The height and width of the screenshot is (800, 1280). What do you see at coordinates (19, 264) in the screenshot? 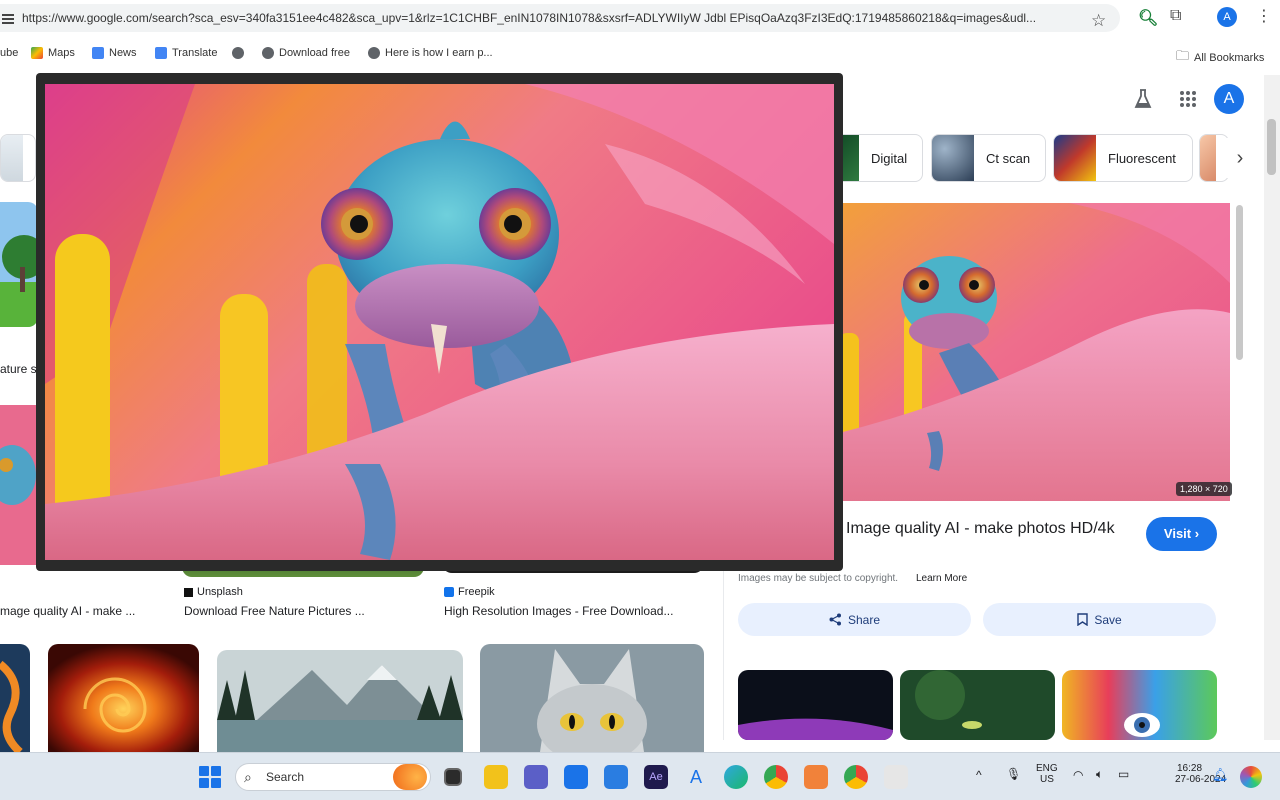
I see `result-image-nature-tree` at bounding box center [19, 264].